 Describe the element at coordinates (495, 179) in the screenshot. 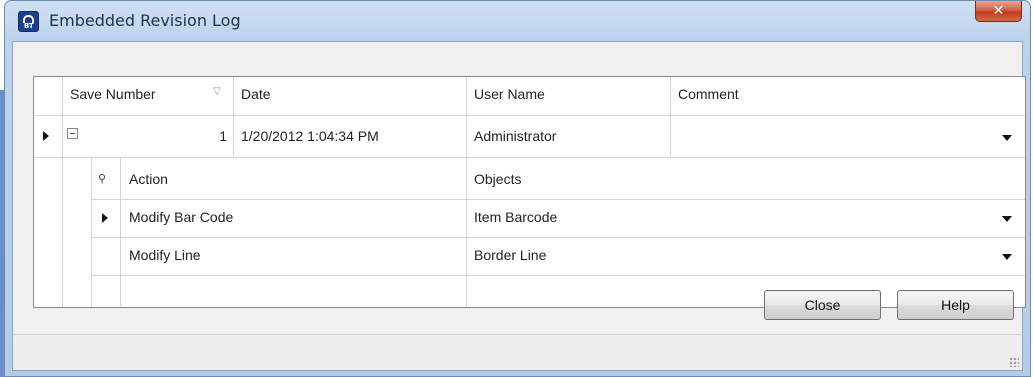

I see `column-header-objects: Objects` at that location.